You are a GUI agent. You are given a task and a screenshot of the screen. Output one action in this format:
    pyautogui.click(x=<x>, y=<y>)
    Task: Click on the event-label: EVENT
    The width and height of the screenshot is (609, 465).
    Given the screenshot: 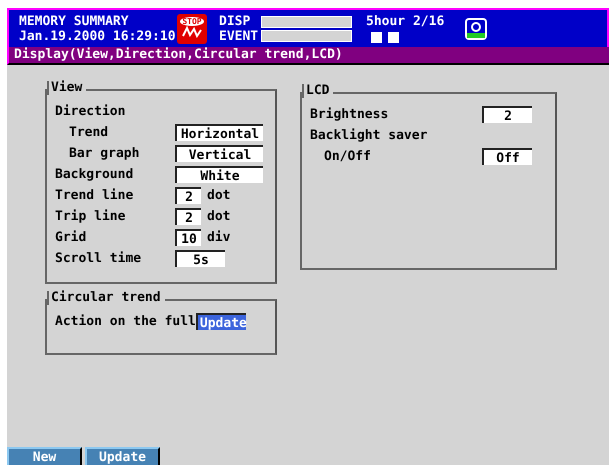 What is the action you would take?
    pyautogui.click(x=239, y=36)
    